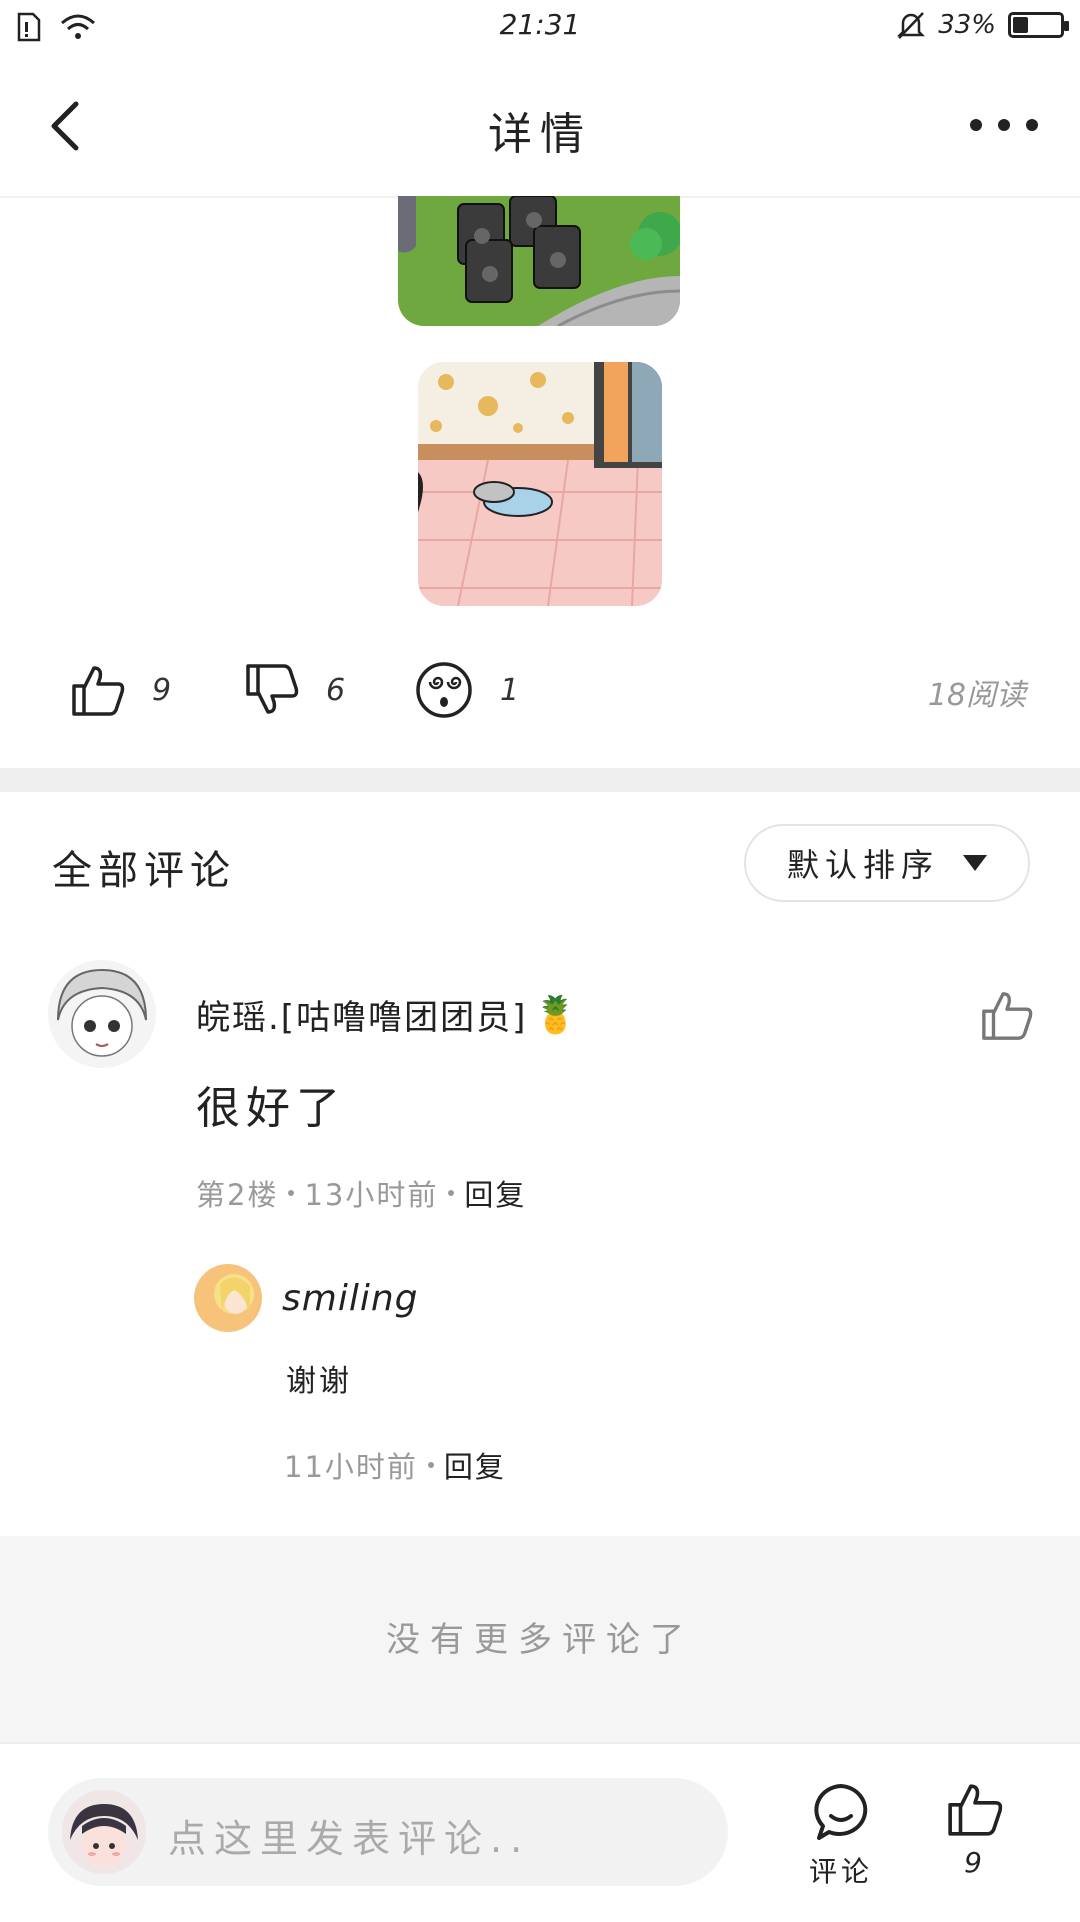 This screenshot has width=1080, height=1922. I want to click on comment-text: 很好了, so click(271, 1108).